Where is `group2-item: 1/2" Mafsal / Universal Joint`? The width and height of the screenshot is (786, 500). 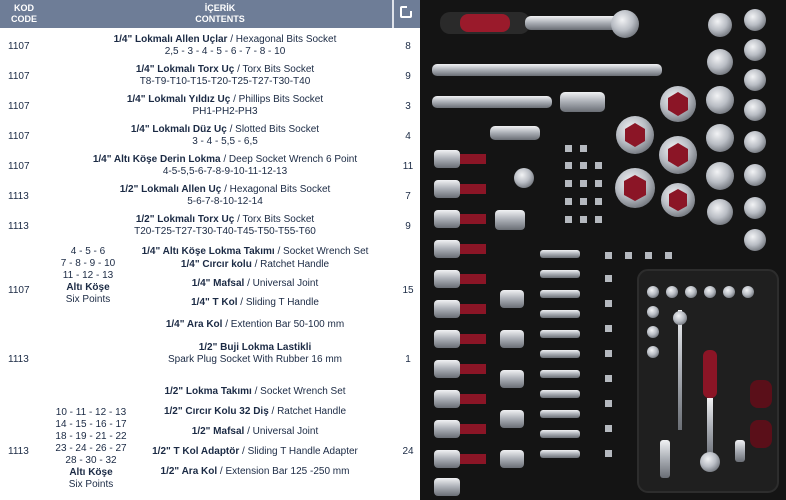
group2-item: 1/2" Mafsal / Universal Joint is located at coordinates (255, 432).